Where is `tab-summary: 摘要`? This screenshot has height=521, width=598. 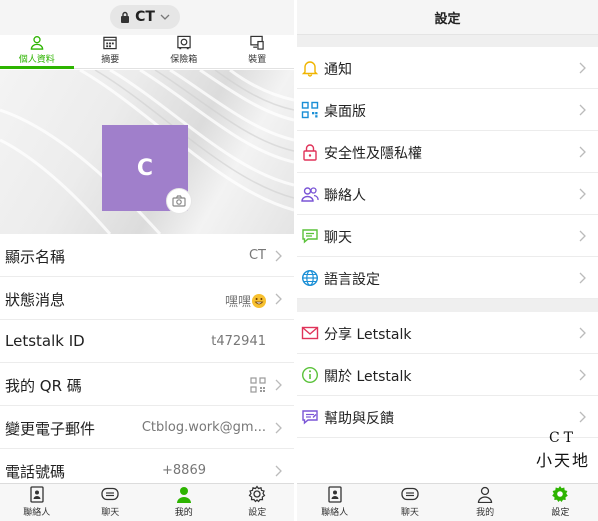
tab-summary: 摘要 is located at coordinates (111, 51).